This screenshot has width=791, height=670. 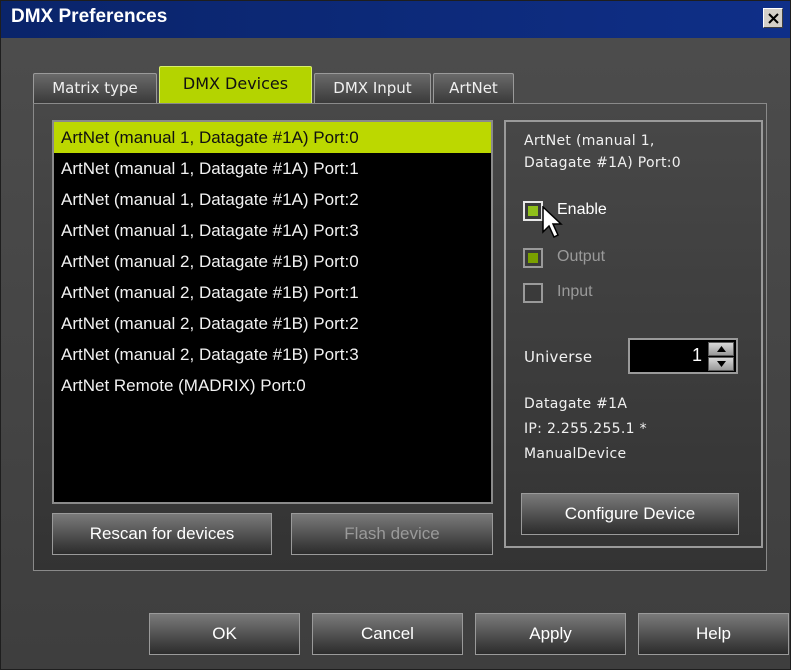 What do you see at coordinates (235, 85) in the screenshot?
I see `tab-dmx-devices: DMX Devices` at bounding box center [235, 85].